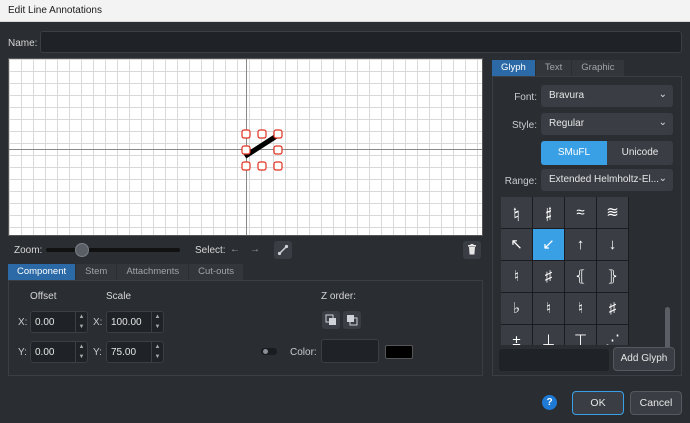  I want to click on glyph-grid: 𝄮 𝄰 ≈ ≋ ↖ ↙ ↑ ↓ ♮ ♯ ⦃ ⦄ ♭ ♮ ♮ ♯ ± ⊥ ⊤ ⋰, so click(565, 271).